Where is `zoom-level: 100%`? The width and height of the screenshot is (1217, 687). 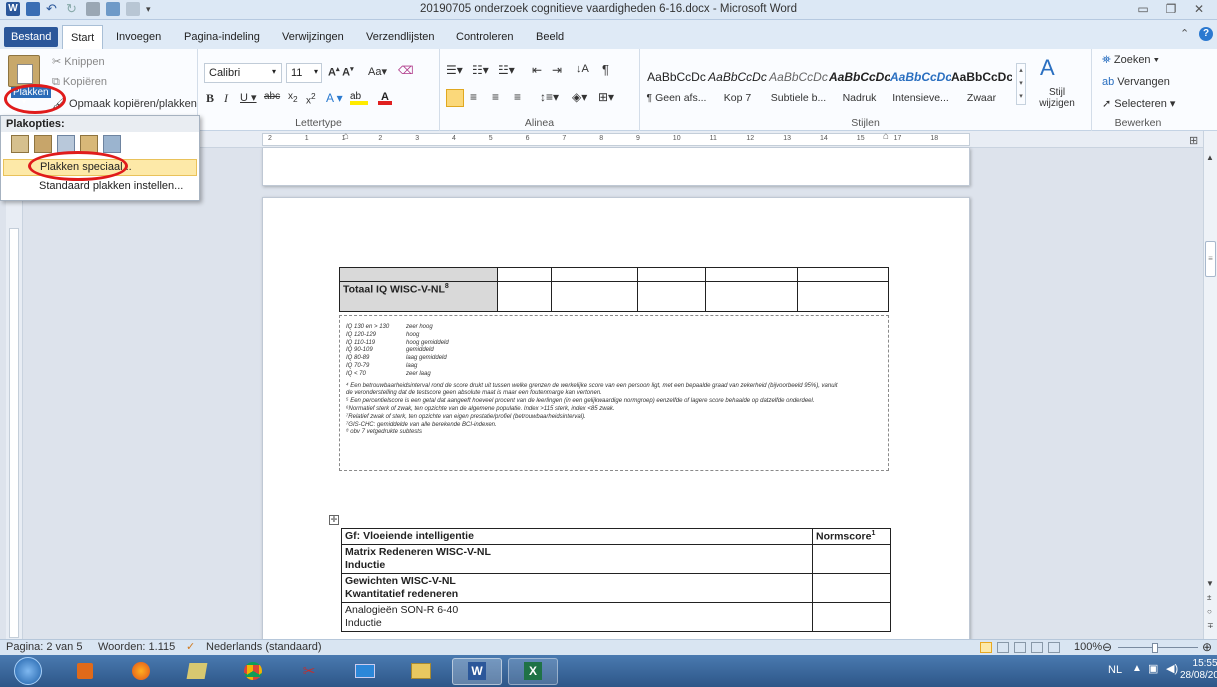
zoom-level: 100% is located at coordinates (1088, 647).